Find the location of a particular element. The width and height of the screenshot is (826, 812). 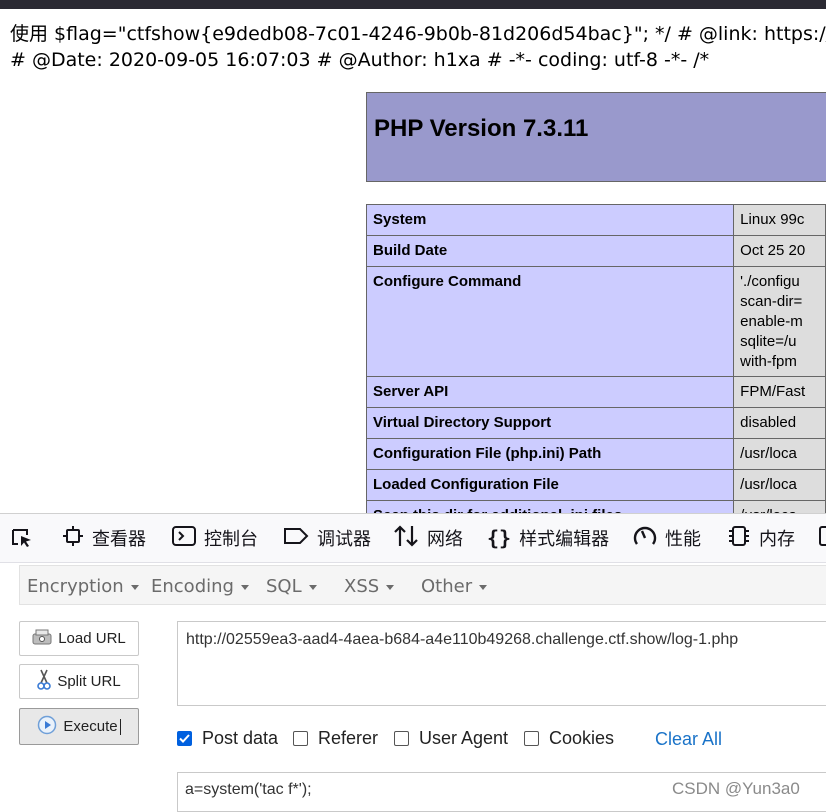

row-key: Server API is located at coordinates (550, 392).